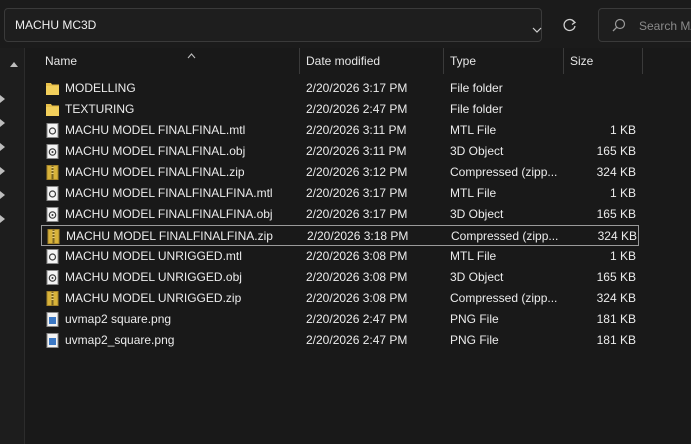 The image size is (691, 444). What do you see at coordinates (153, 298) in the screenshot?
I see `file-name: MACHU MODEL UNRIGGED.zip` at bounding box center [153, 298].